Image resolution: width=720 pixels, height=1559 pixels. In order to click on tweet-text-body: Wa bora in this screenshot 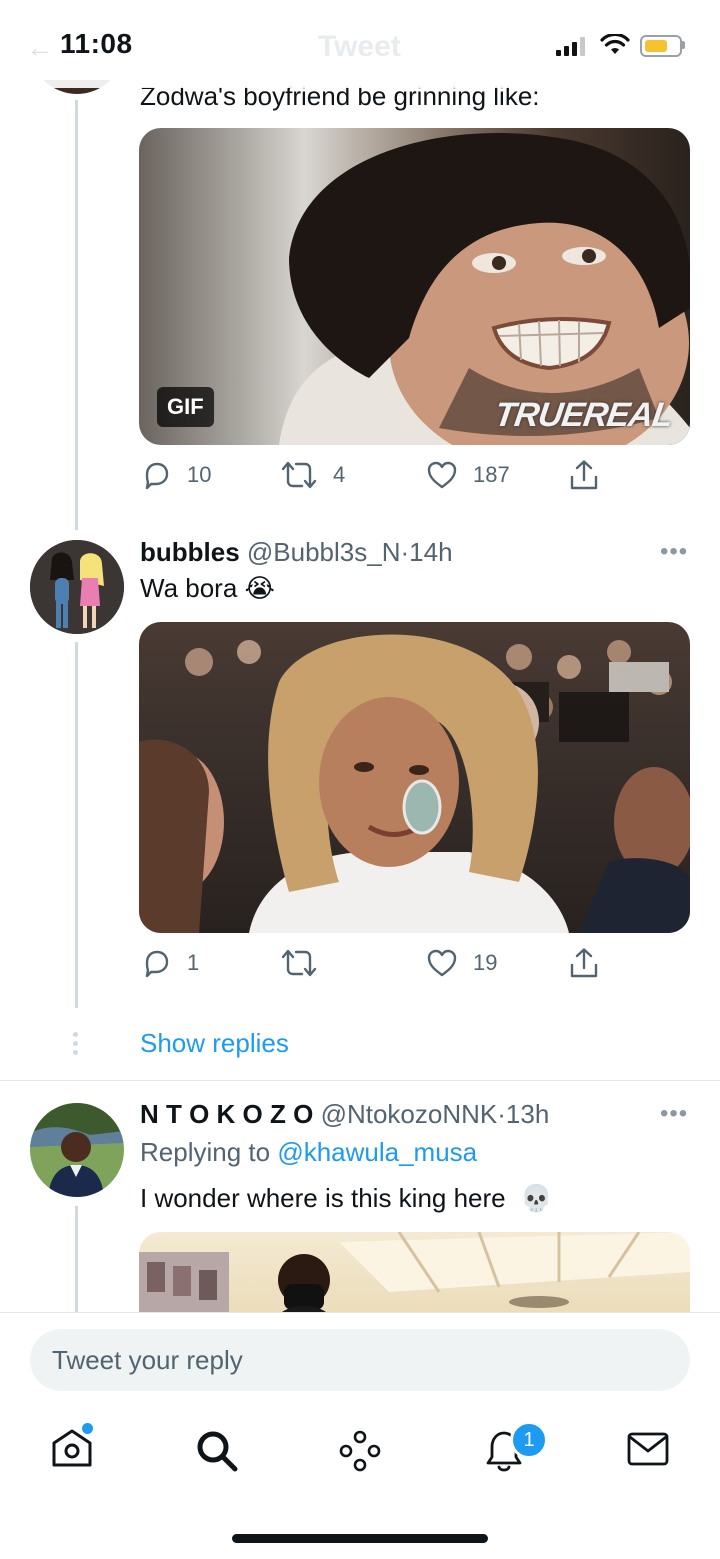, I will do `click(189, 588)`.